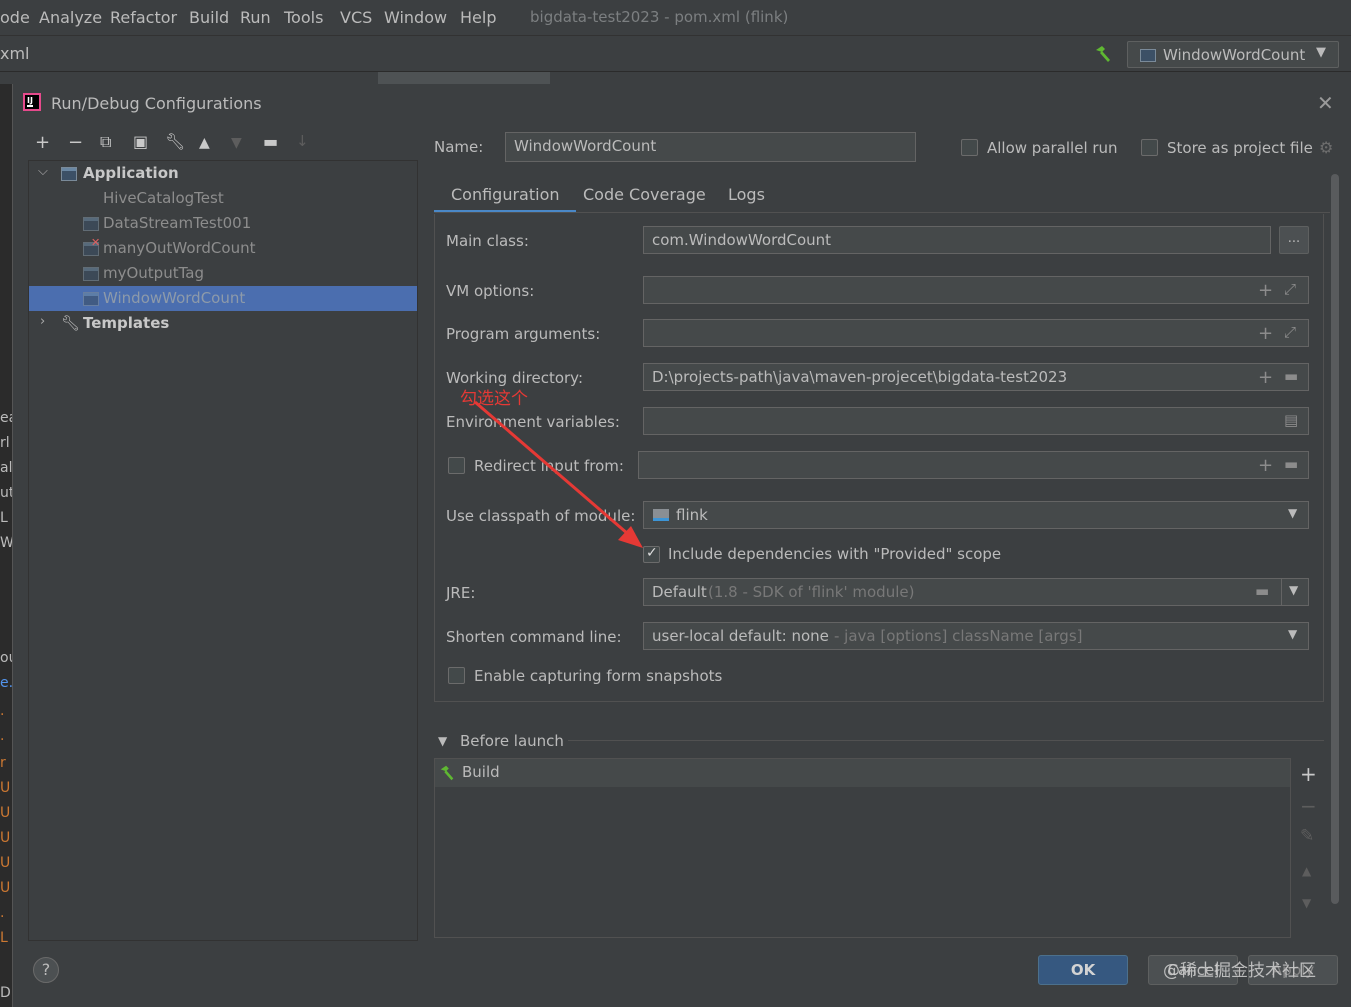 Image resolution: width=1351 pixels, height=1007 pixels. What do you see at coordinates (6, 468) in the screenshot?
I see `editor-fragment: al` at bounding box center [6, 468].